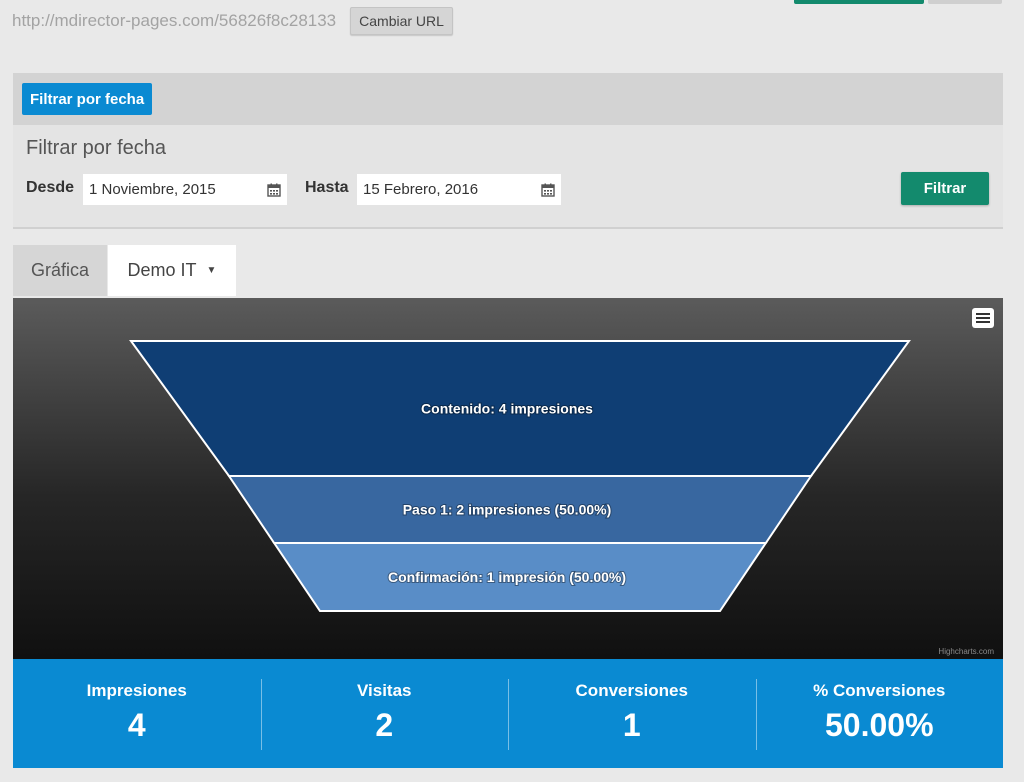 The height and width of the screenshot is (782, 1024). What do you see at coordinates (87, 99) in the screenshot?
I see `filter-by-date-toggle: Filtrar por fecha` at bounding box center [87, 99].